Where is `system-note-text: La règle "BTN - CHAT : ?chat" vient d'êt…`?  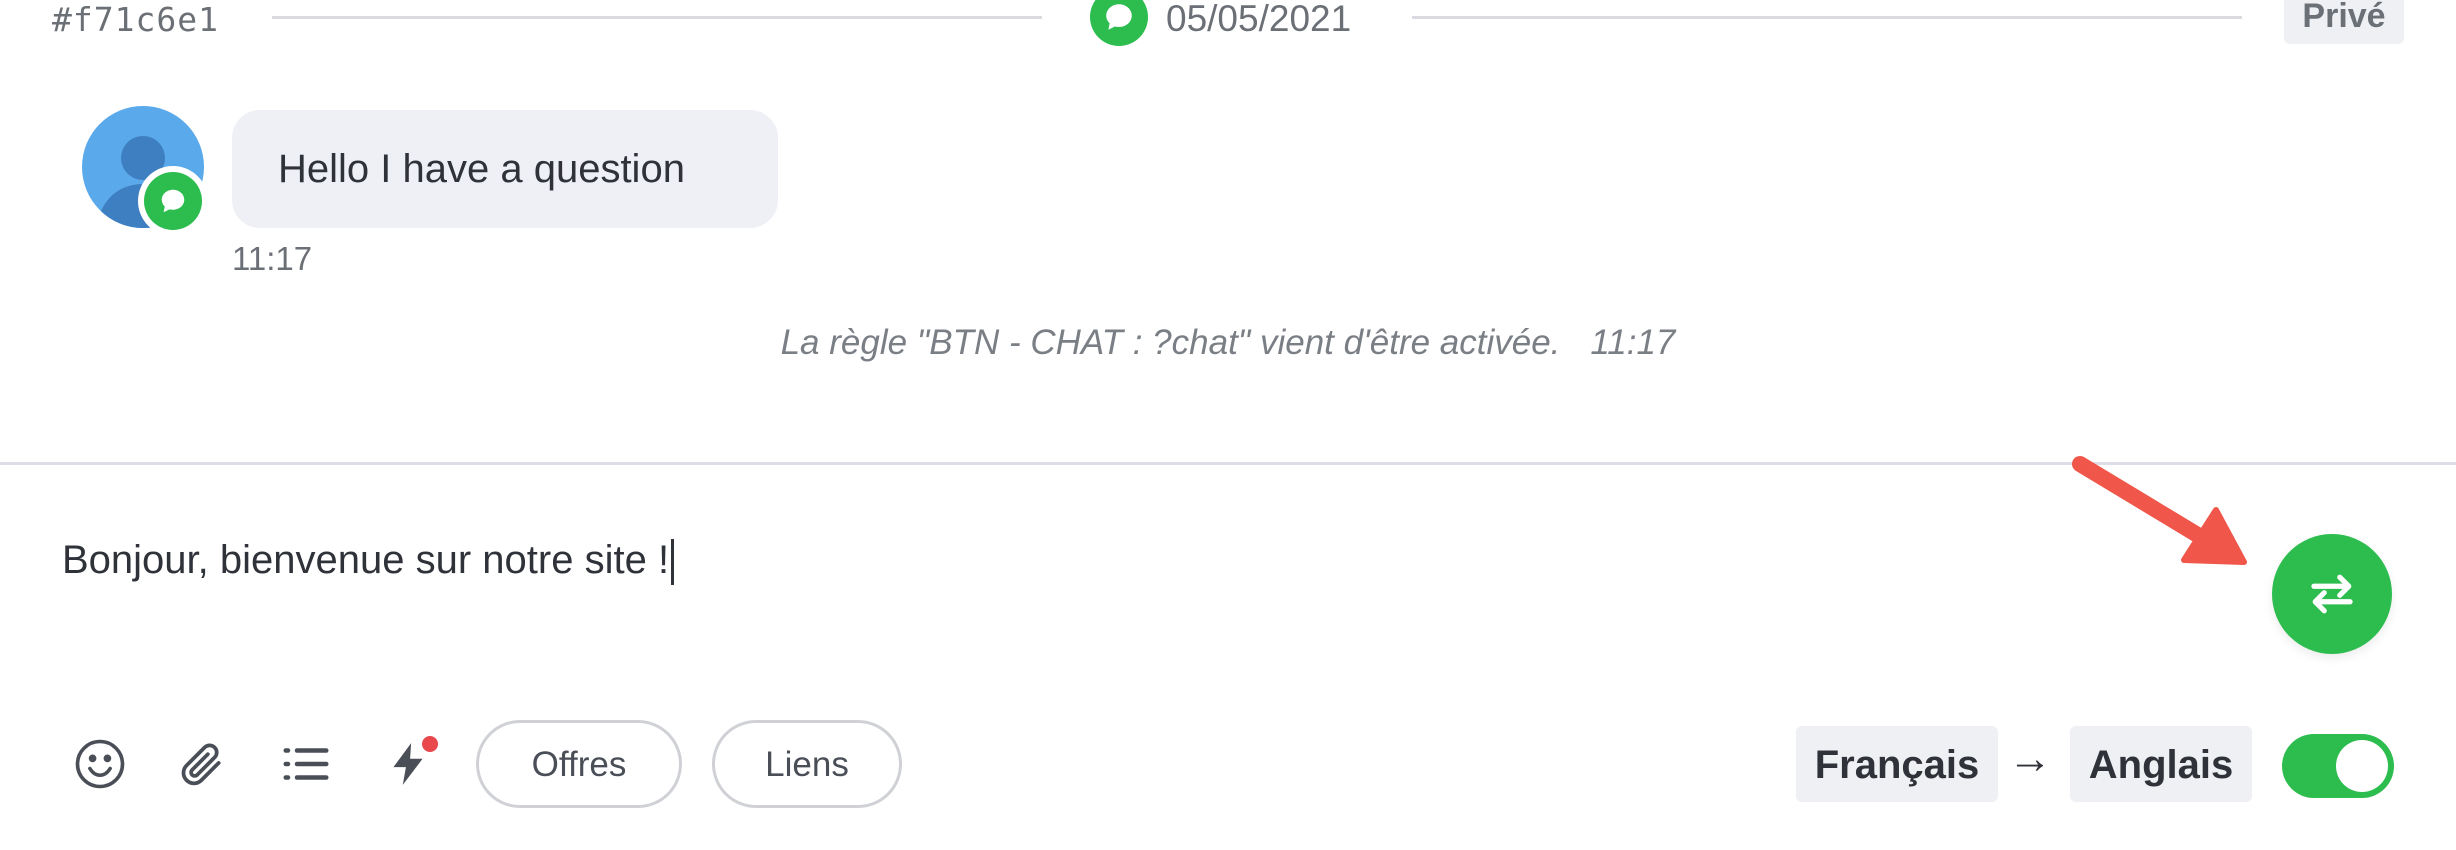 system-note-text: La règle "BTN - CHAT : ?chat" vient d'êt… is located at coordinates (1170, 342).